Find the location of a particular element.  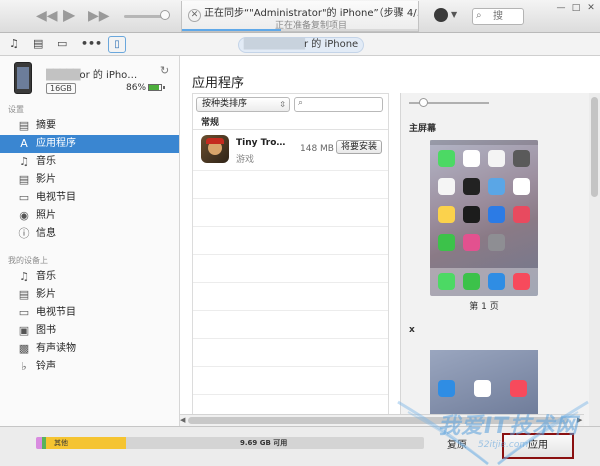

clock-icon is located at coordinates (471, 186).